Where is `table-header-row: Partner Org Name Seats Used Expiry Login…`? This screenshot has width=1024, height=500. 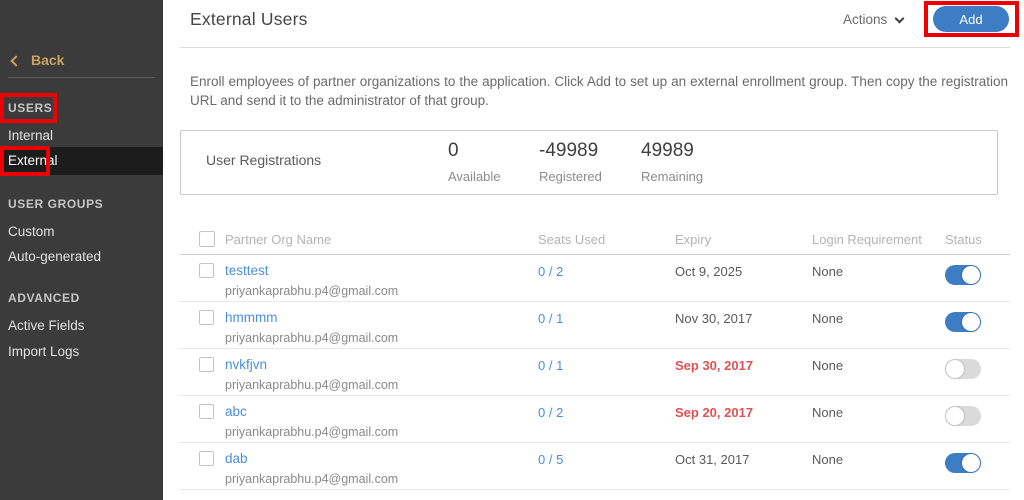 table-header-row: Partner Org Name Seats Used Expiry Login… is located at coordinates (595, 239).